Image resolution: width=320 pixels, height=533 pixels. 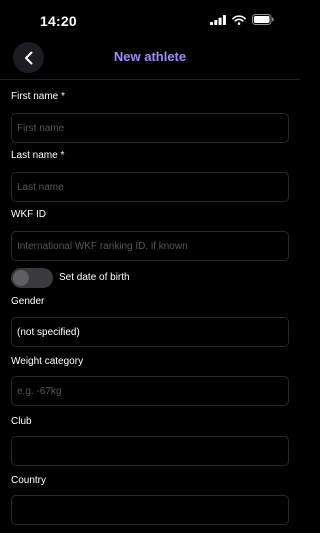 What do you see at coordinates (150, 20) in the screenshot?
I see `status-bar: 14:20` at bounding box center [150, 20].